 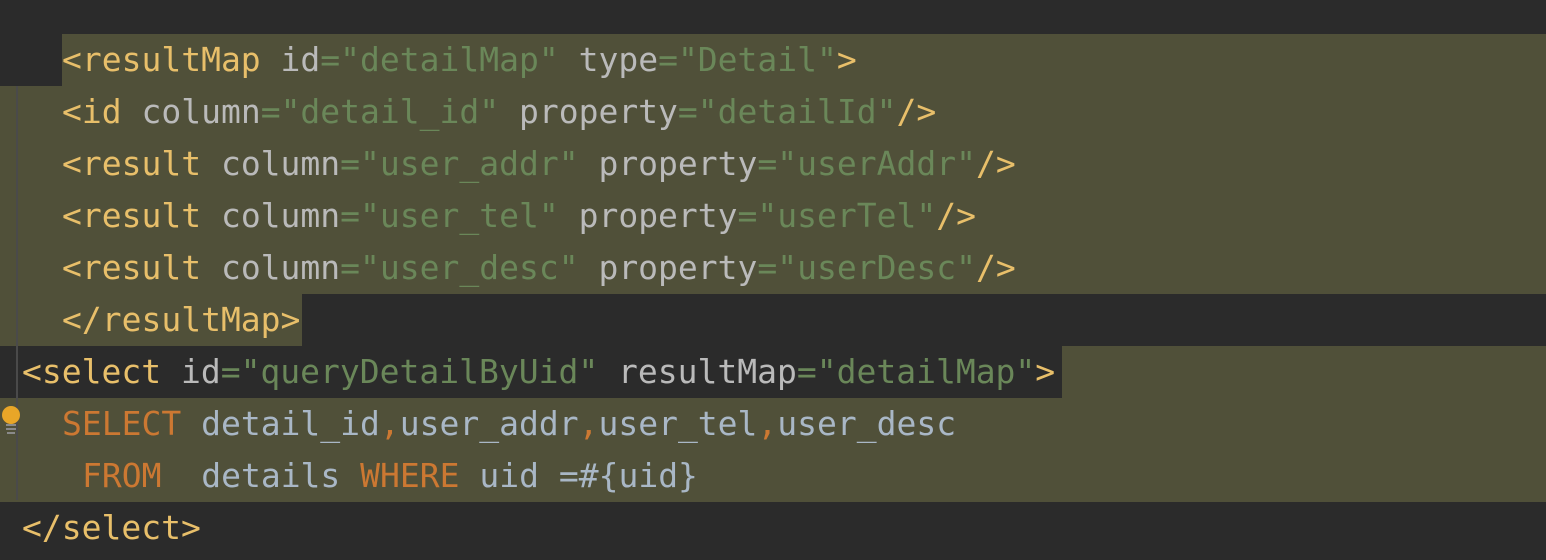 I want to click on xml-attribute: type, so click(x=608, y=59).